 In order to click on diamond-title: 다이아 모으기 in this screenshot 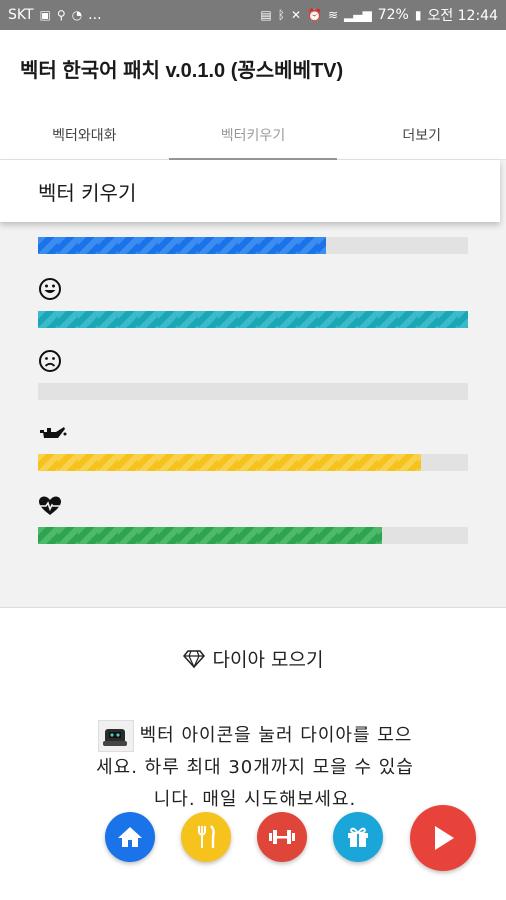, I will do `click(253, 658)`.